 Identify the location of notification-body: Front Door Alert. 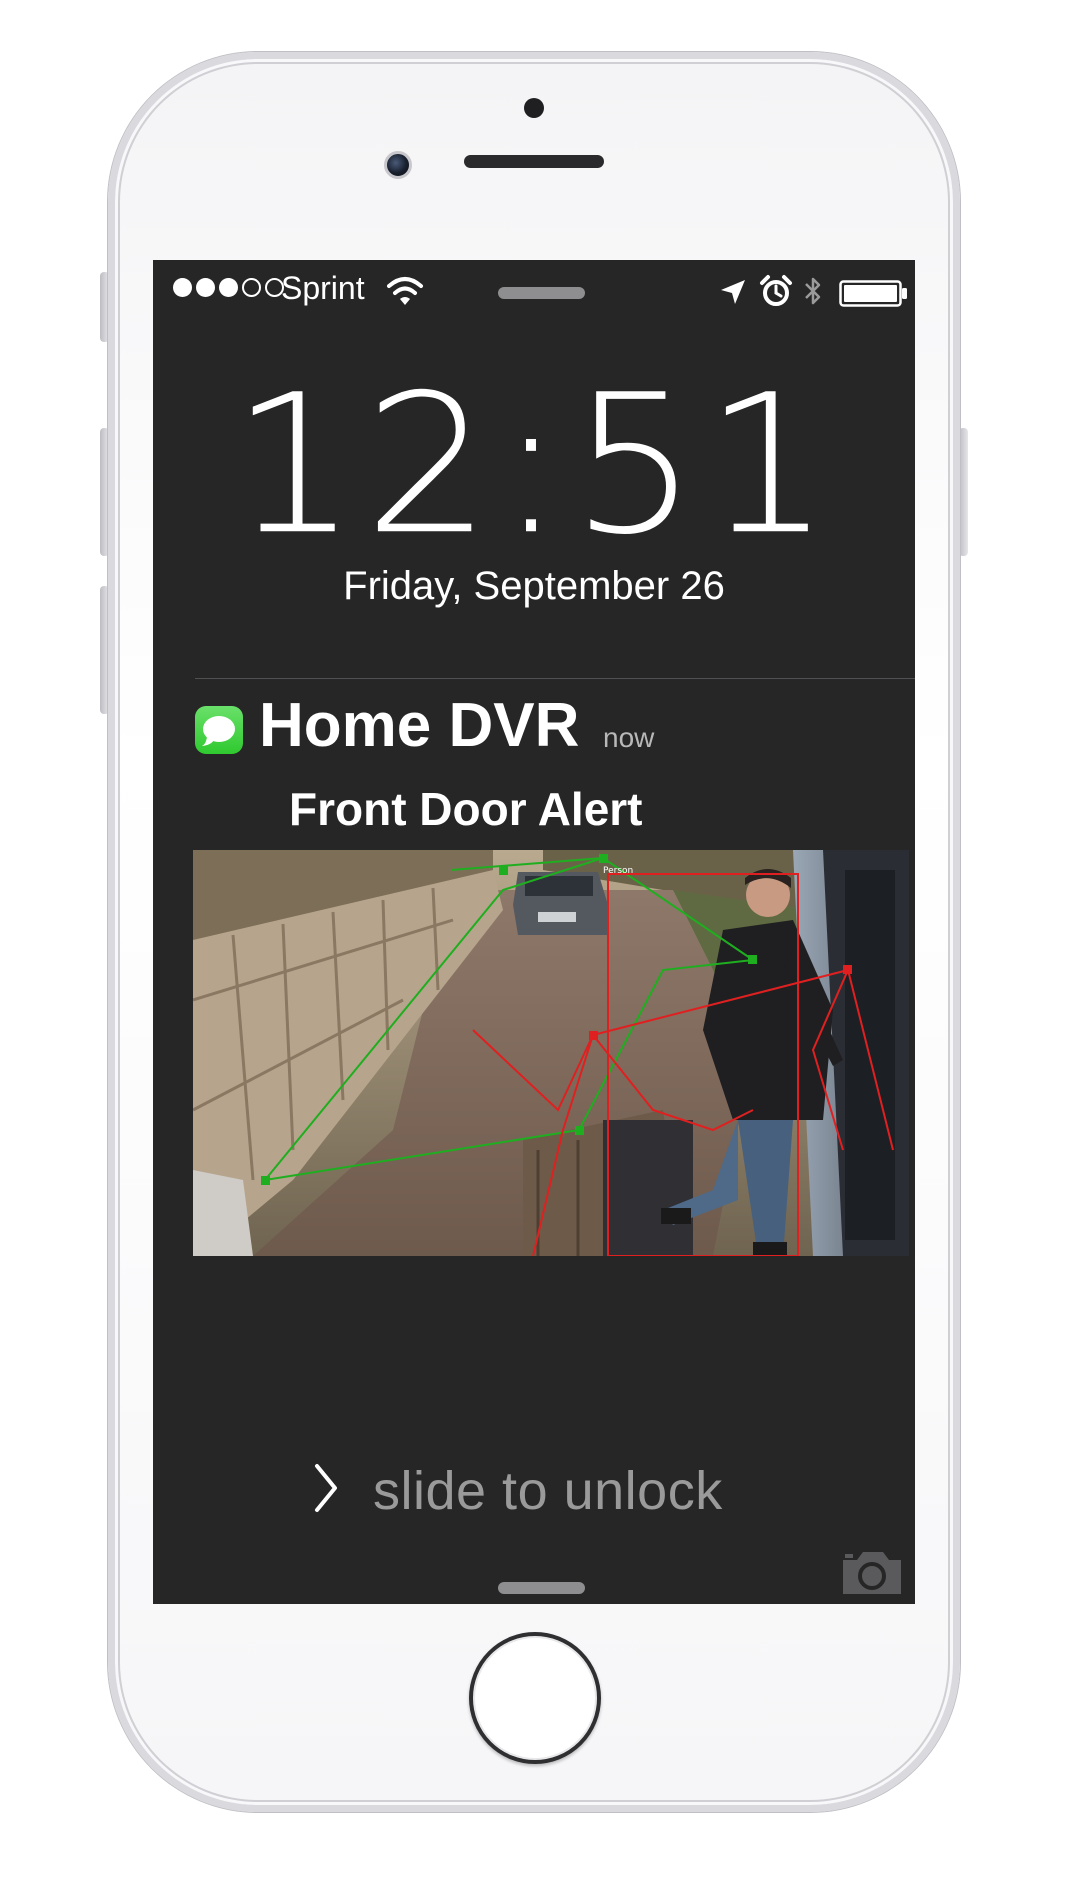
(466, 809).